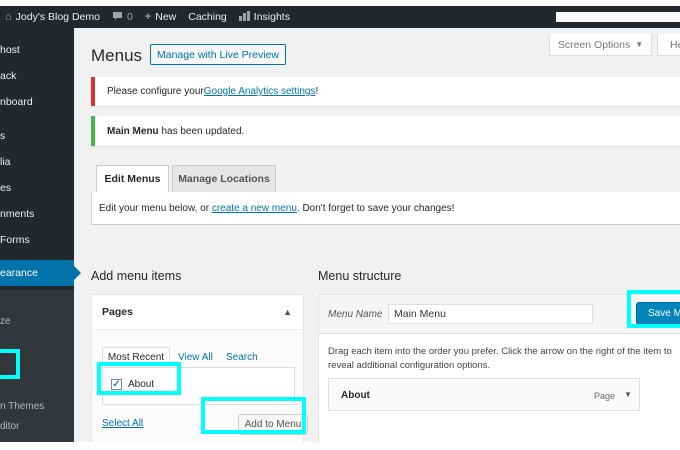  I want to click on help-button: He, so click(668, 45).